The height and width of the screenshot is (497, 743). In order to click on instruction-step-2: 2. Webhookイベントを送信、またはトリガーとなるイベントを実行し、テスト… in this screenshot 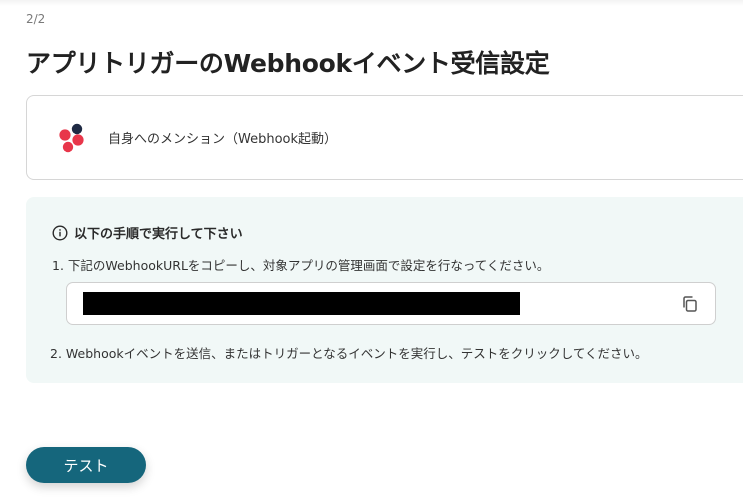, I will do `click(349, 353)`.